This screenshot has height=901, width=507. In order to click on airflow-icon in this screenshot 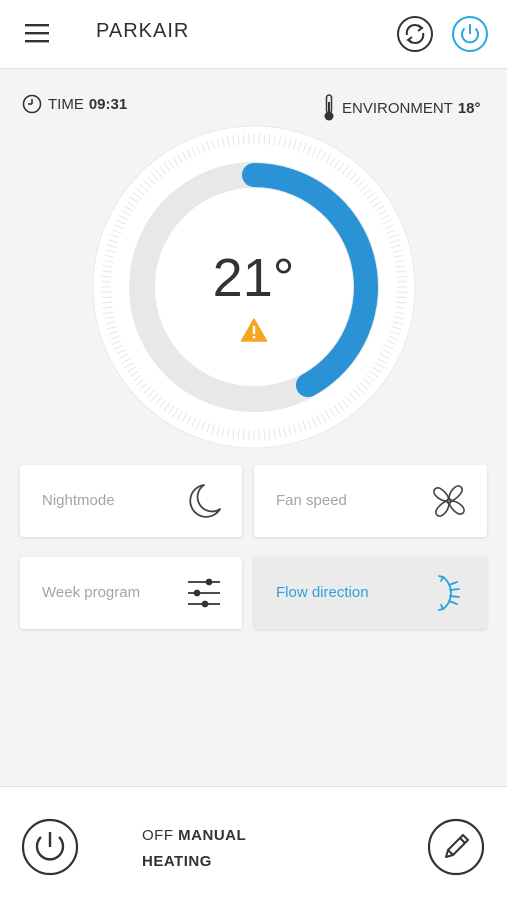, I will do `click(449, 593)`.